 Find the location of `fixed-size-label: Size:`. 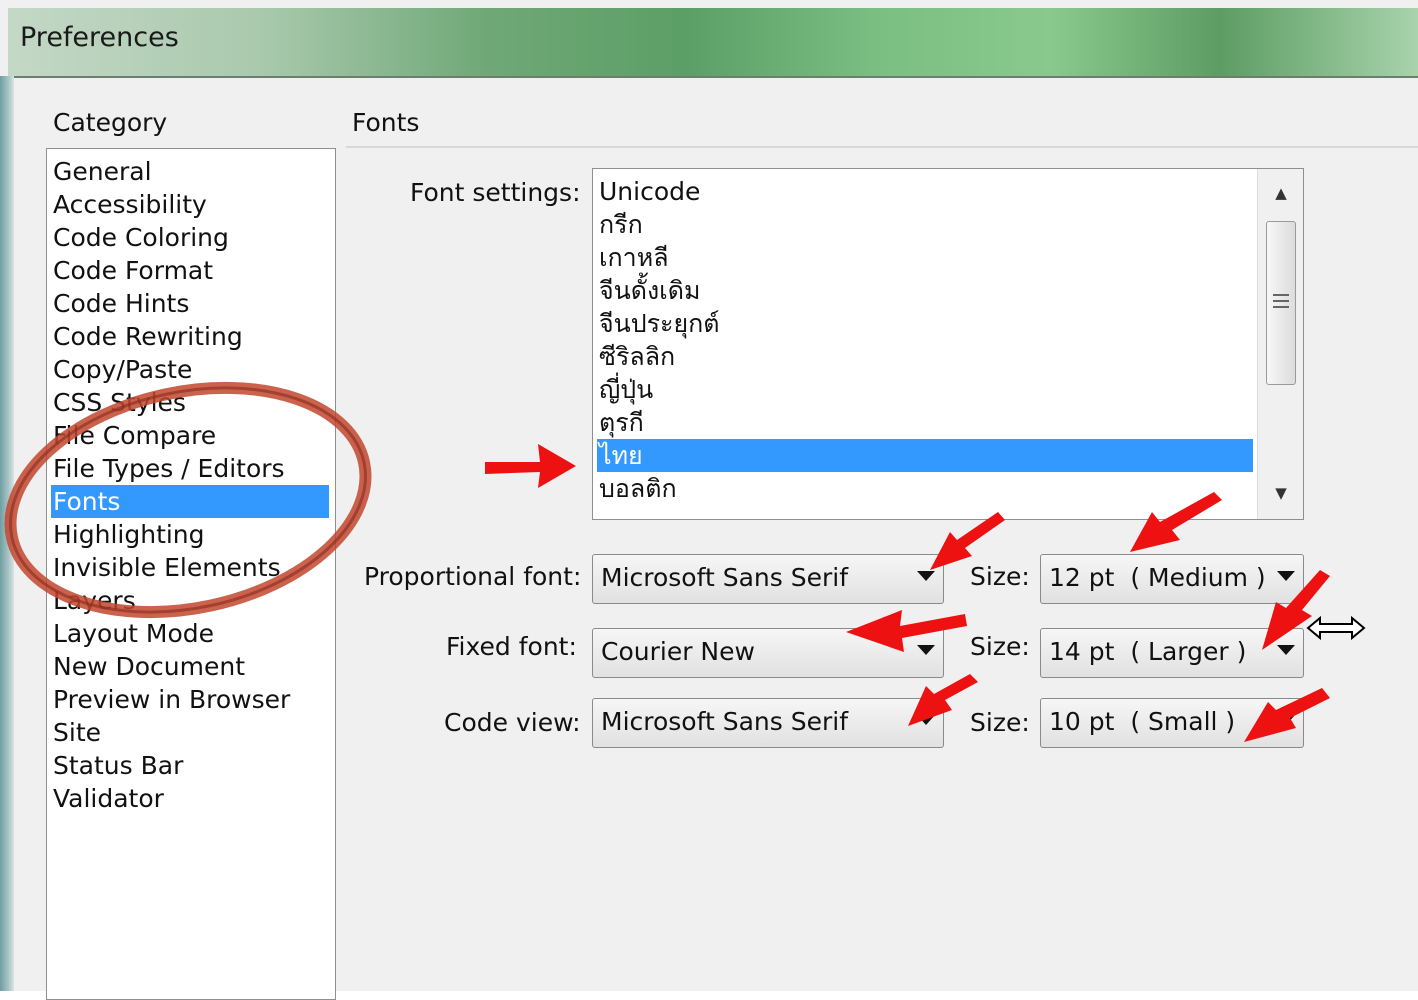

fixed-size-label: Size: is located at coordinates (1000, 646).